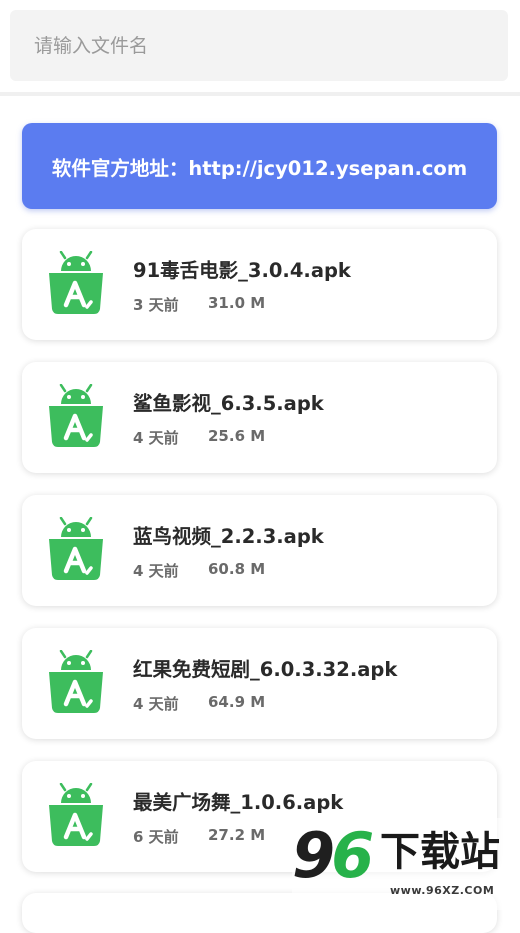 The width and height of the screenshot is (520, 933). What do you see at coordinates (259, 683) in the screenshot?
I see `file-card: 红果免费短剧_6.0.3.32.apk 4 天前 64.9 M` at bounding box center [259, 683].